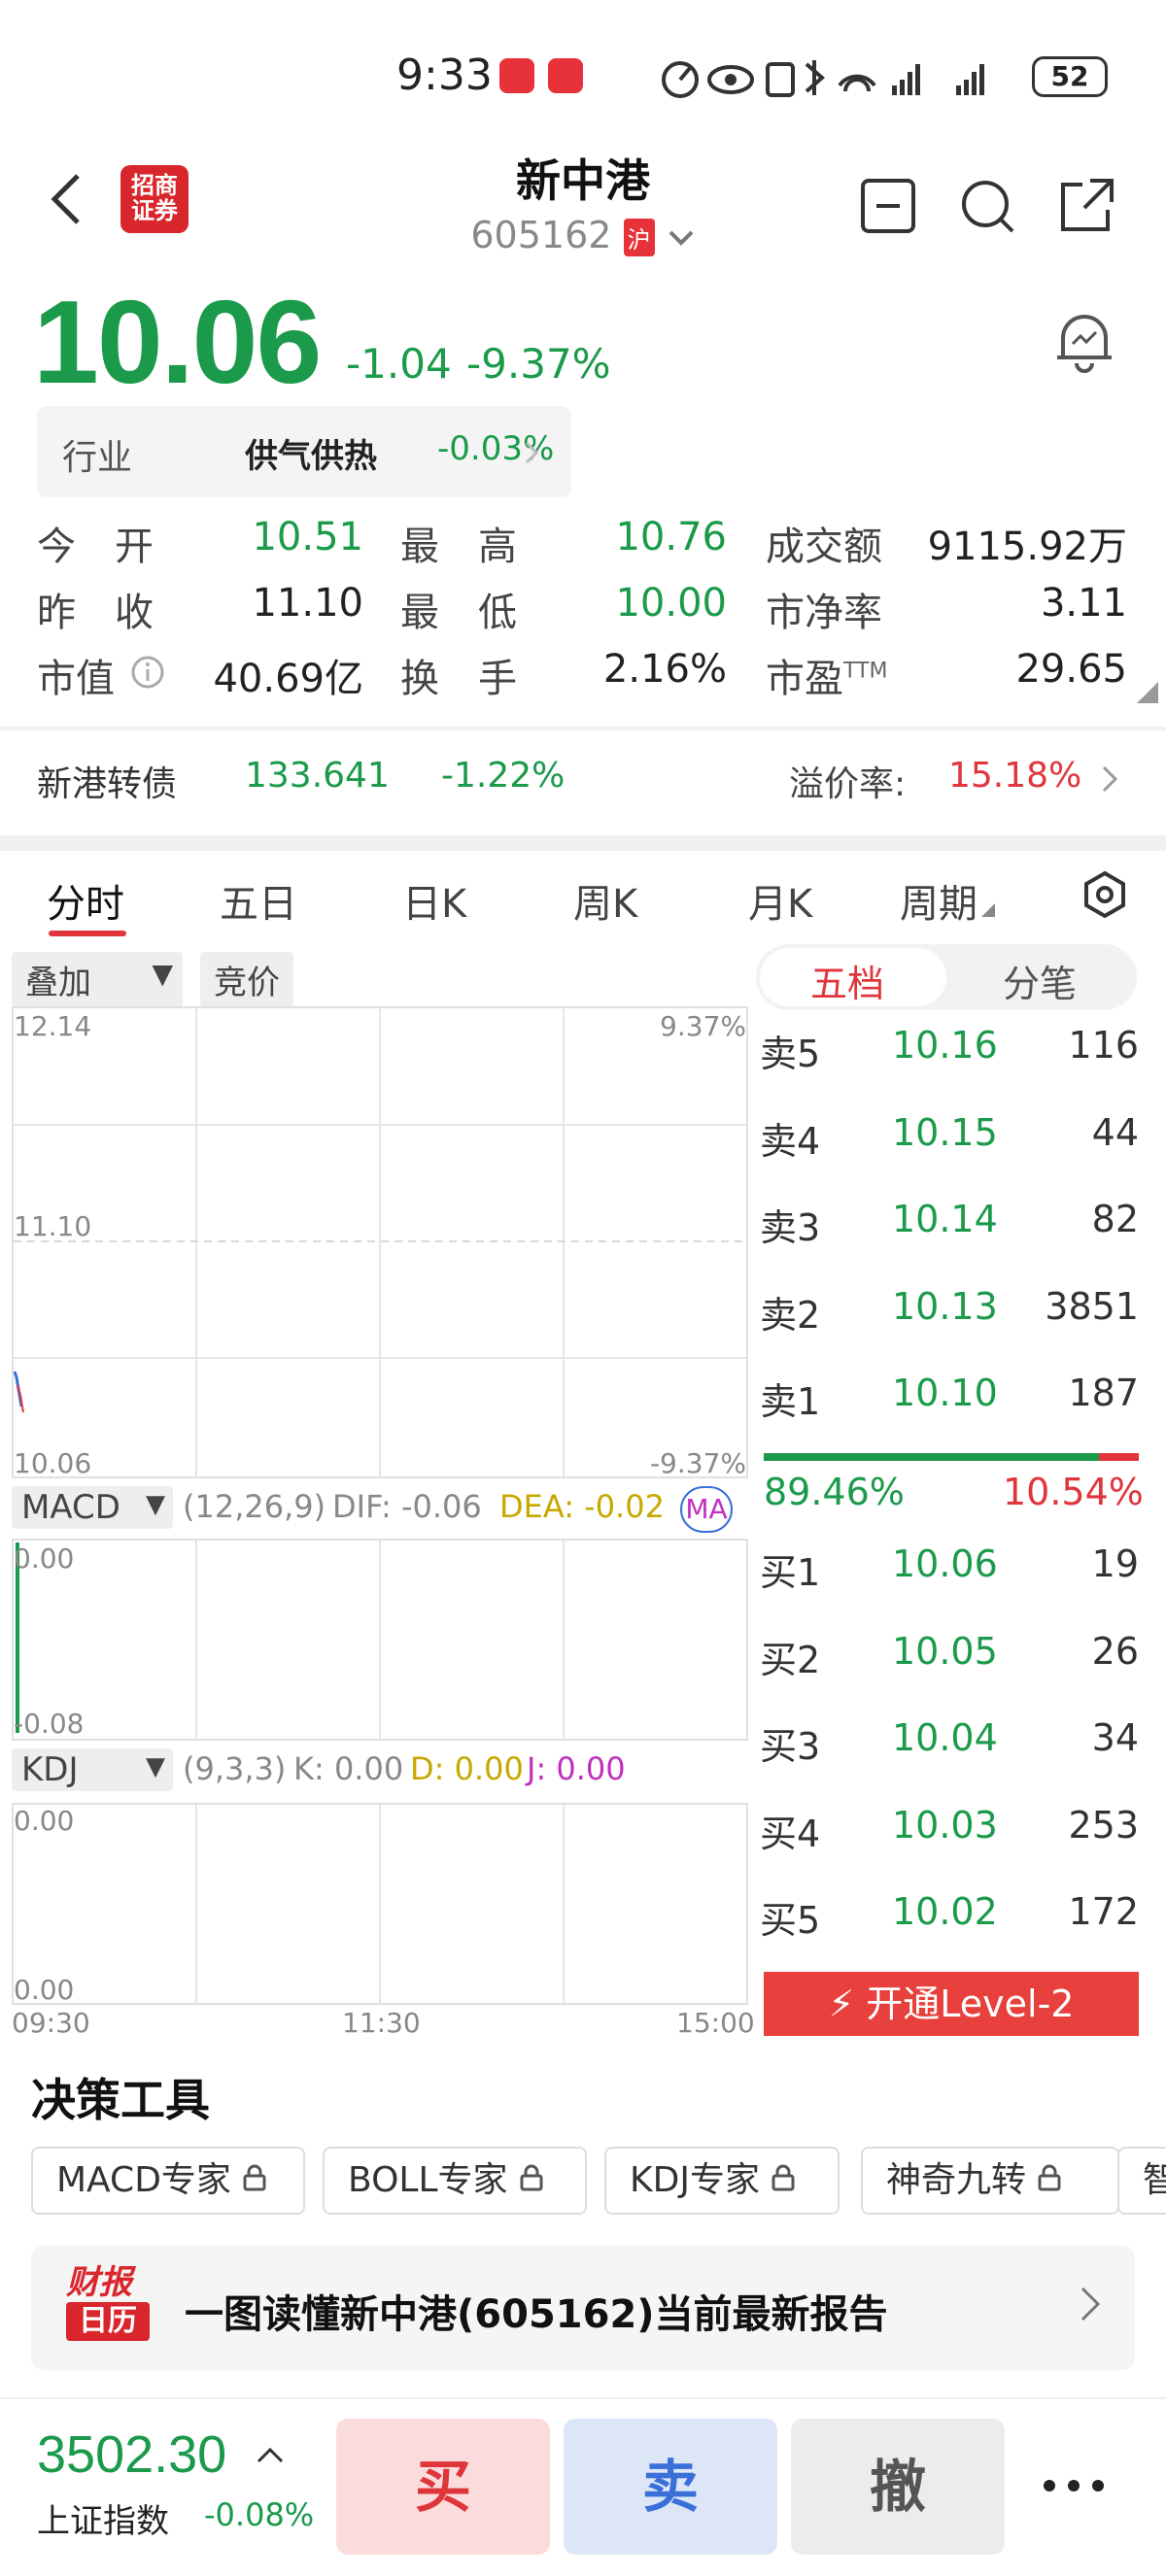 This screenshot has height=2576, width=1166. What do you see at coordinates (458, 613) in the screenshot?
I see `quote-label: 最 低` at bounding box center [458, 613].